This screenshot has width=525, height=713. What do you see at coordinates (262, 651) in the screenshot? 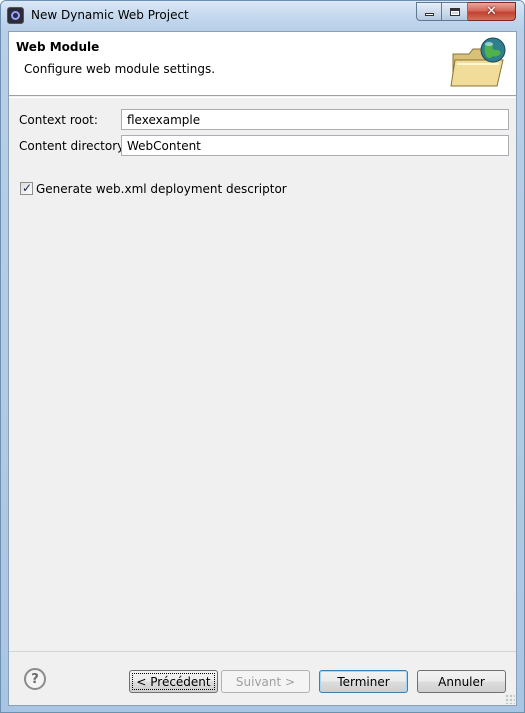
I see `button-bar-separator` at bounding box center [262, 651].